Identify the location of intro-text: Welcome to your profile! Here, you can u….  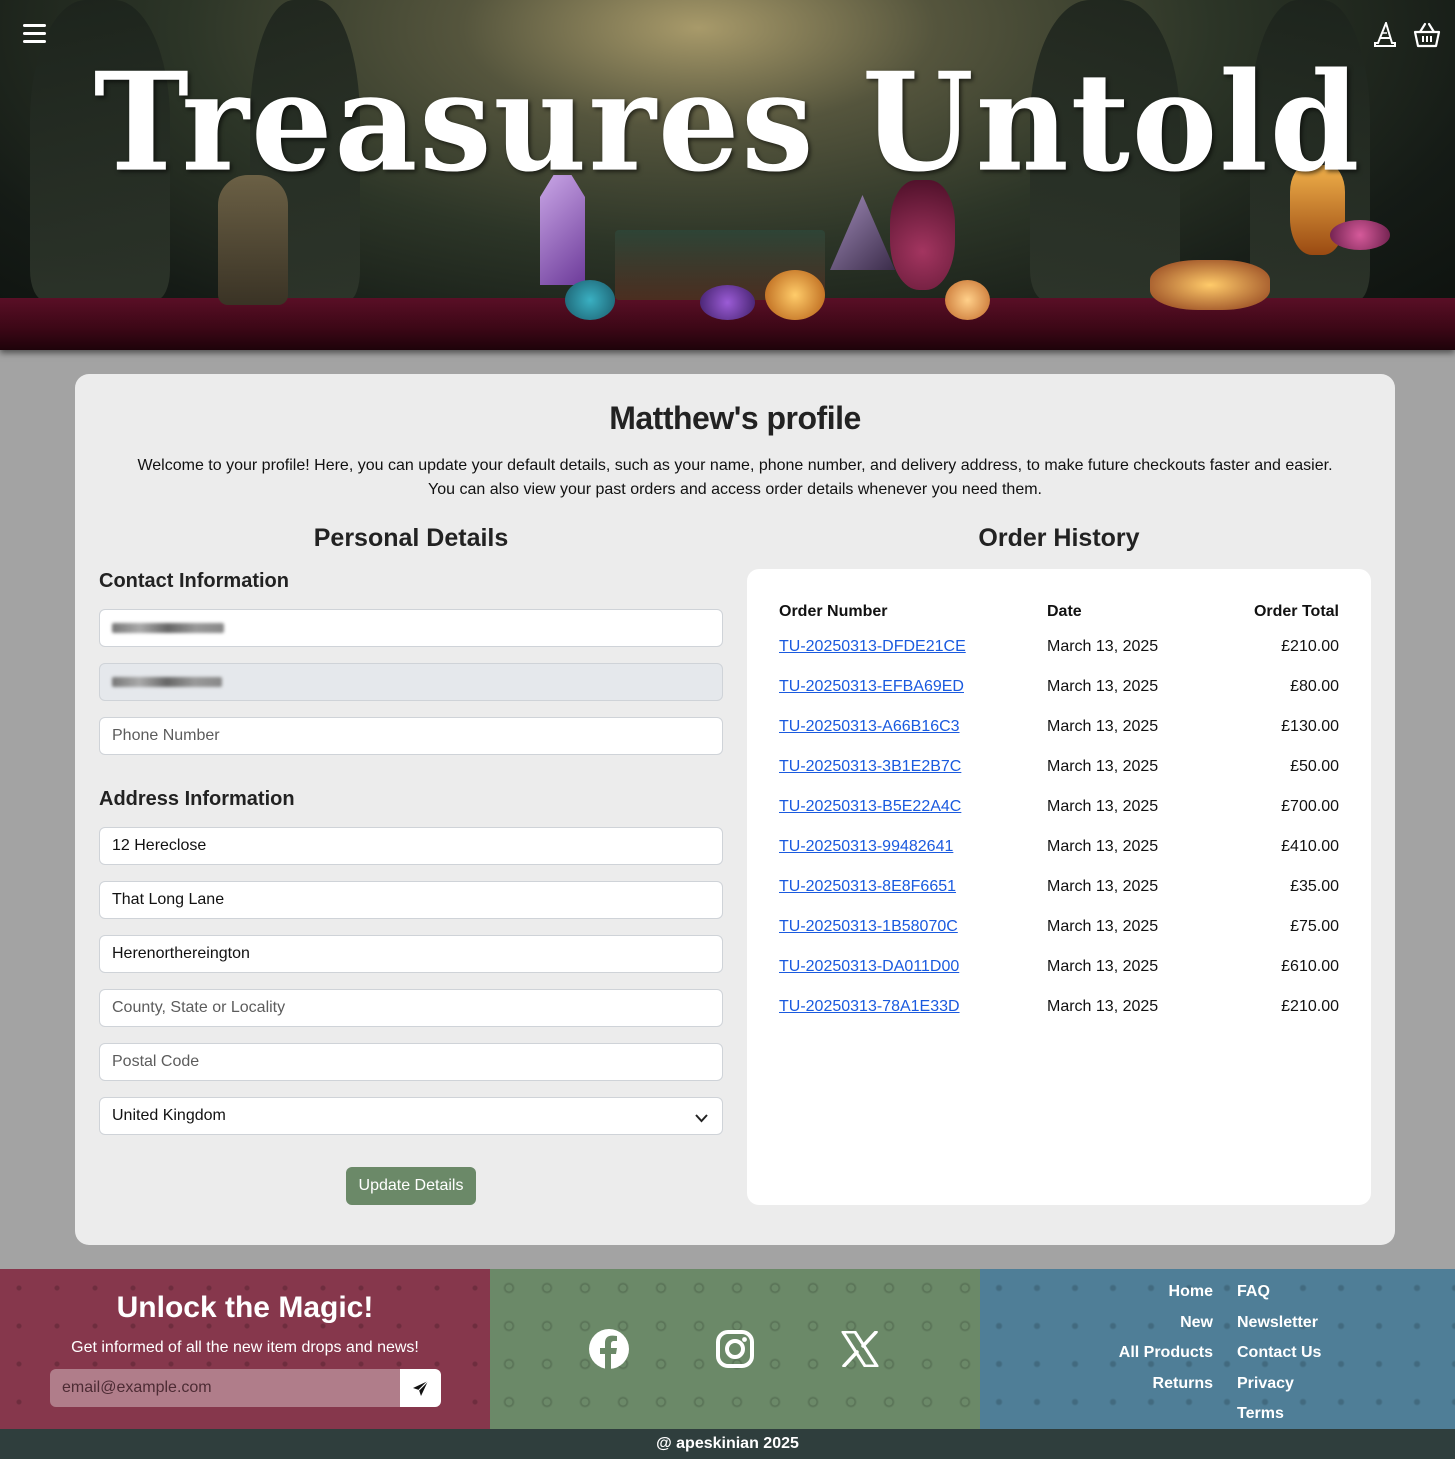
(735, 478).